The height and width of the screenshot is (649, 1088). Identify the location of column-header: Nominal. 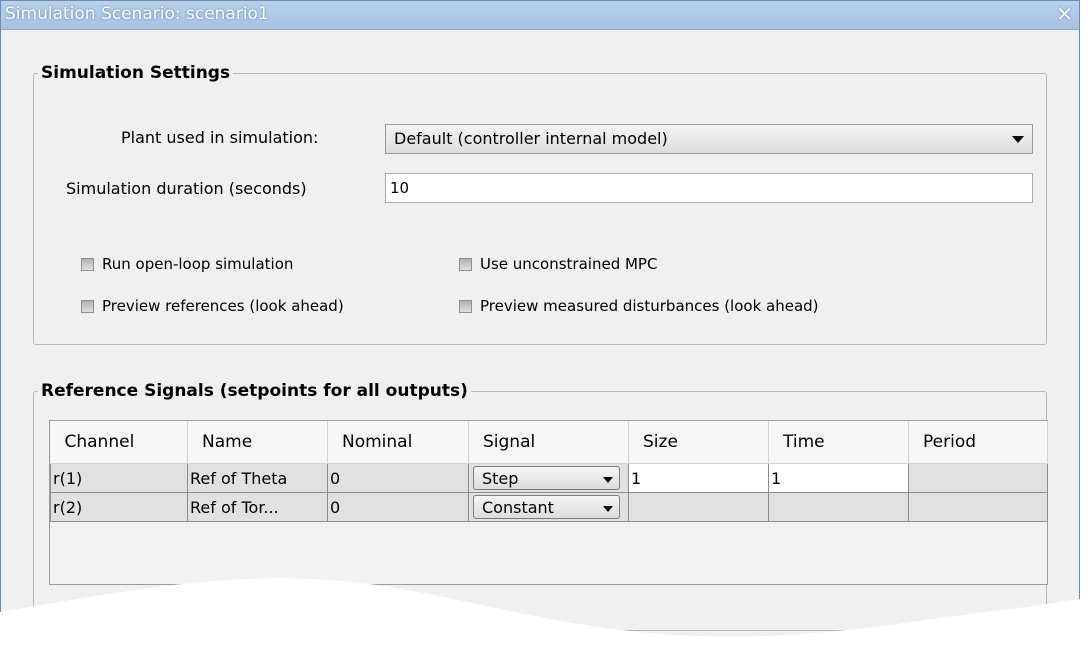
(398, 442).